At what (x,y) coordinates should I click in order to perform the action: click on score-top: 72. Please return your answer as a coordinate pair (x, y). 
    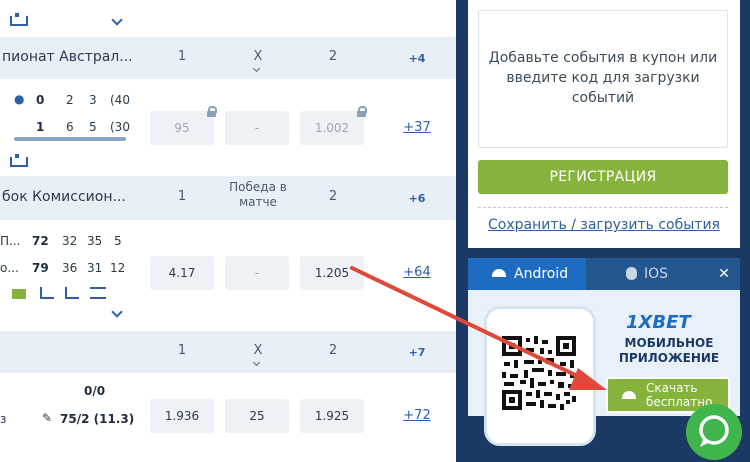
    Looking at the image, I should click on (40, 241).